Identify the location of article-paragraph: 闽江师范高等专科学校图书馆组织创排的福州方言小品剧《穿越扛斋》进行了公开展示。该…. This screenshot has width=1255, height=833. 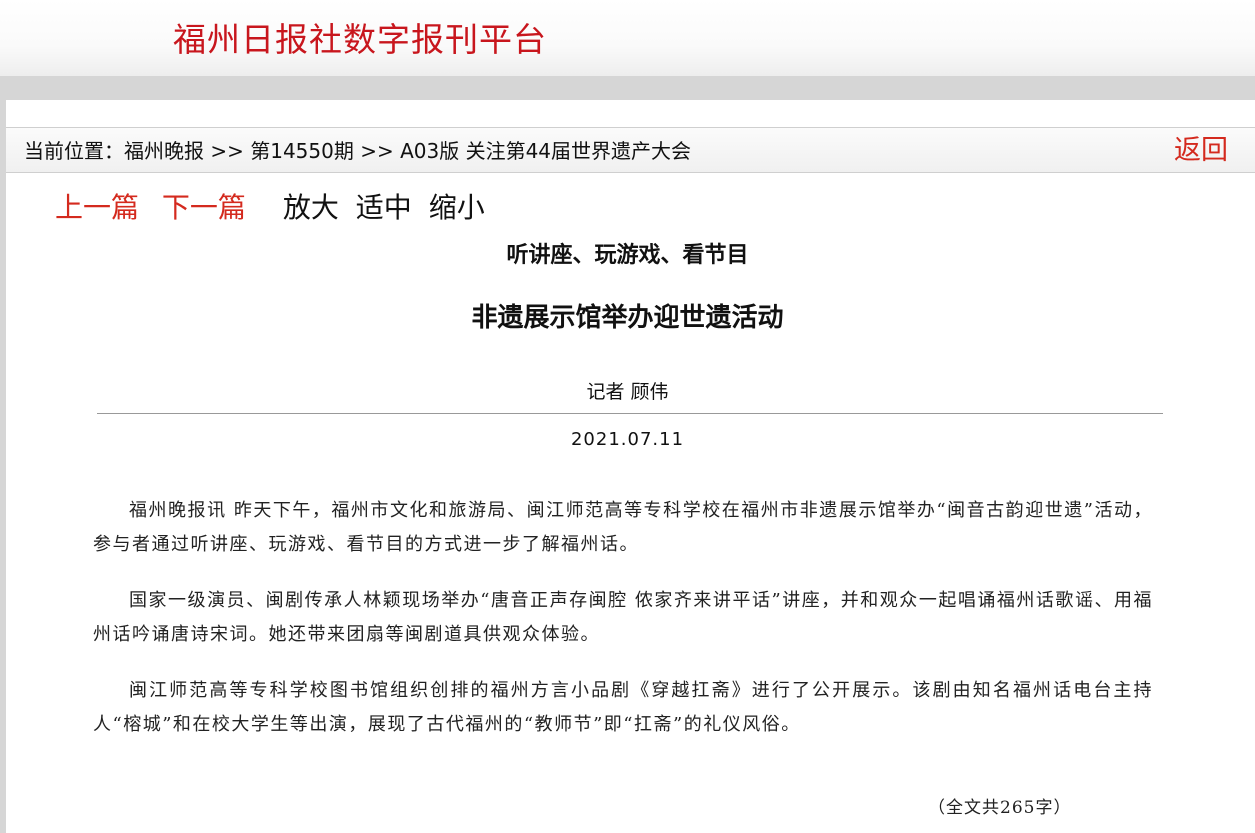
(623, 707).